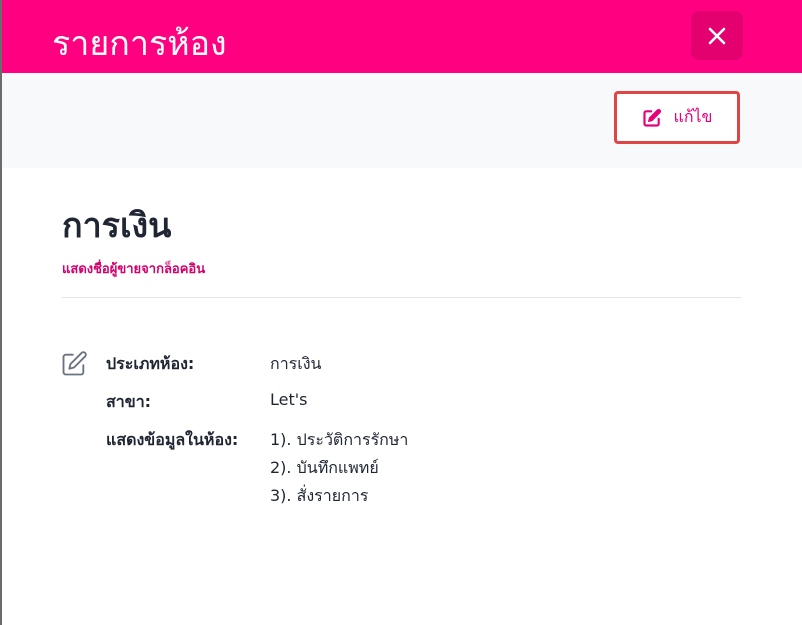  Describe the element at coordinates (402, 36) in the screenshot. I see `modal-header: รายการห้อง` at that location.